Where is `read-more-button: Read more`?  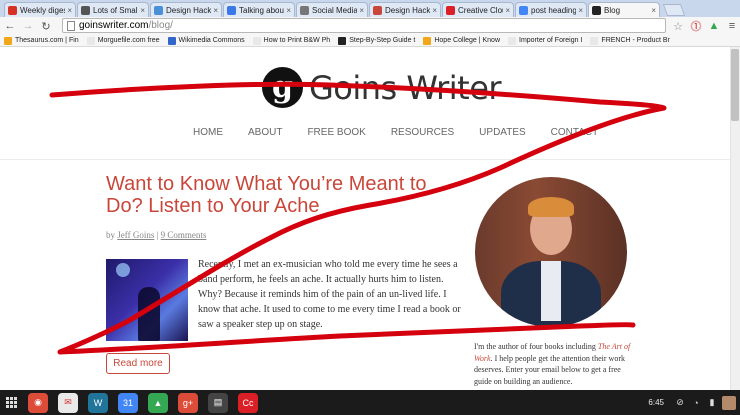 read-more-button: Read more is located at coordinates (138, 363).